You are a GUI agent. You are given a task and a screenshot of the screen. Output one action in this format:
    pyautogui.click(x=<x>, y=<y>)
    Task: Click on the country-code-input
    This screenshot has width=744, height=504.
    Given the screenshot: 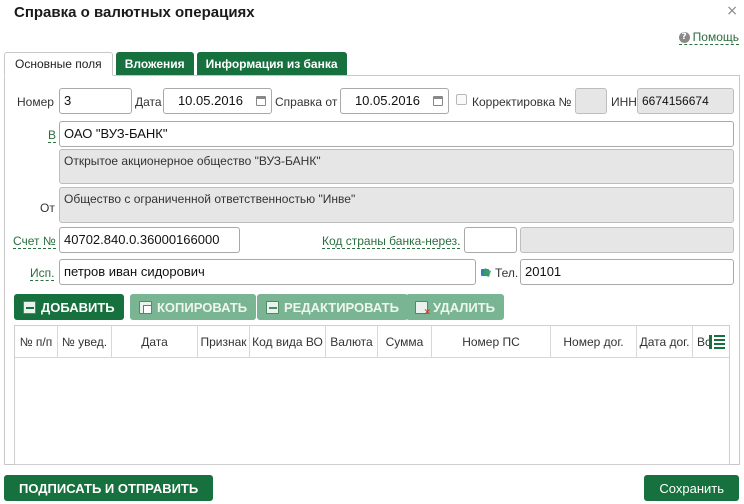 What is the action you would take?
    pyautogui.click(x=490, y=240)
    